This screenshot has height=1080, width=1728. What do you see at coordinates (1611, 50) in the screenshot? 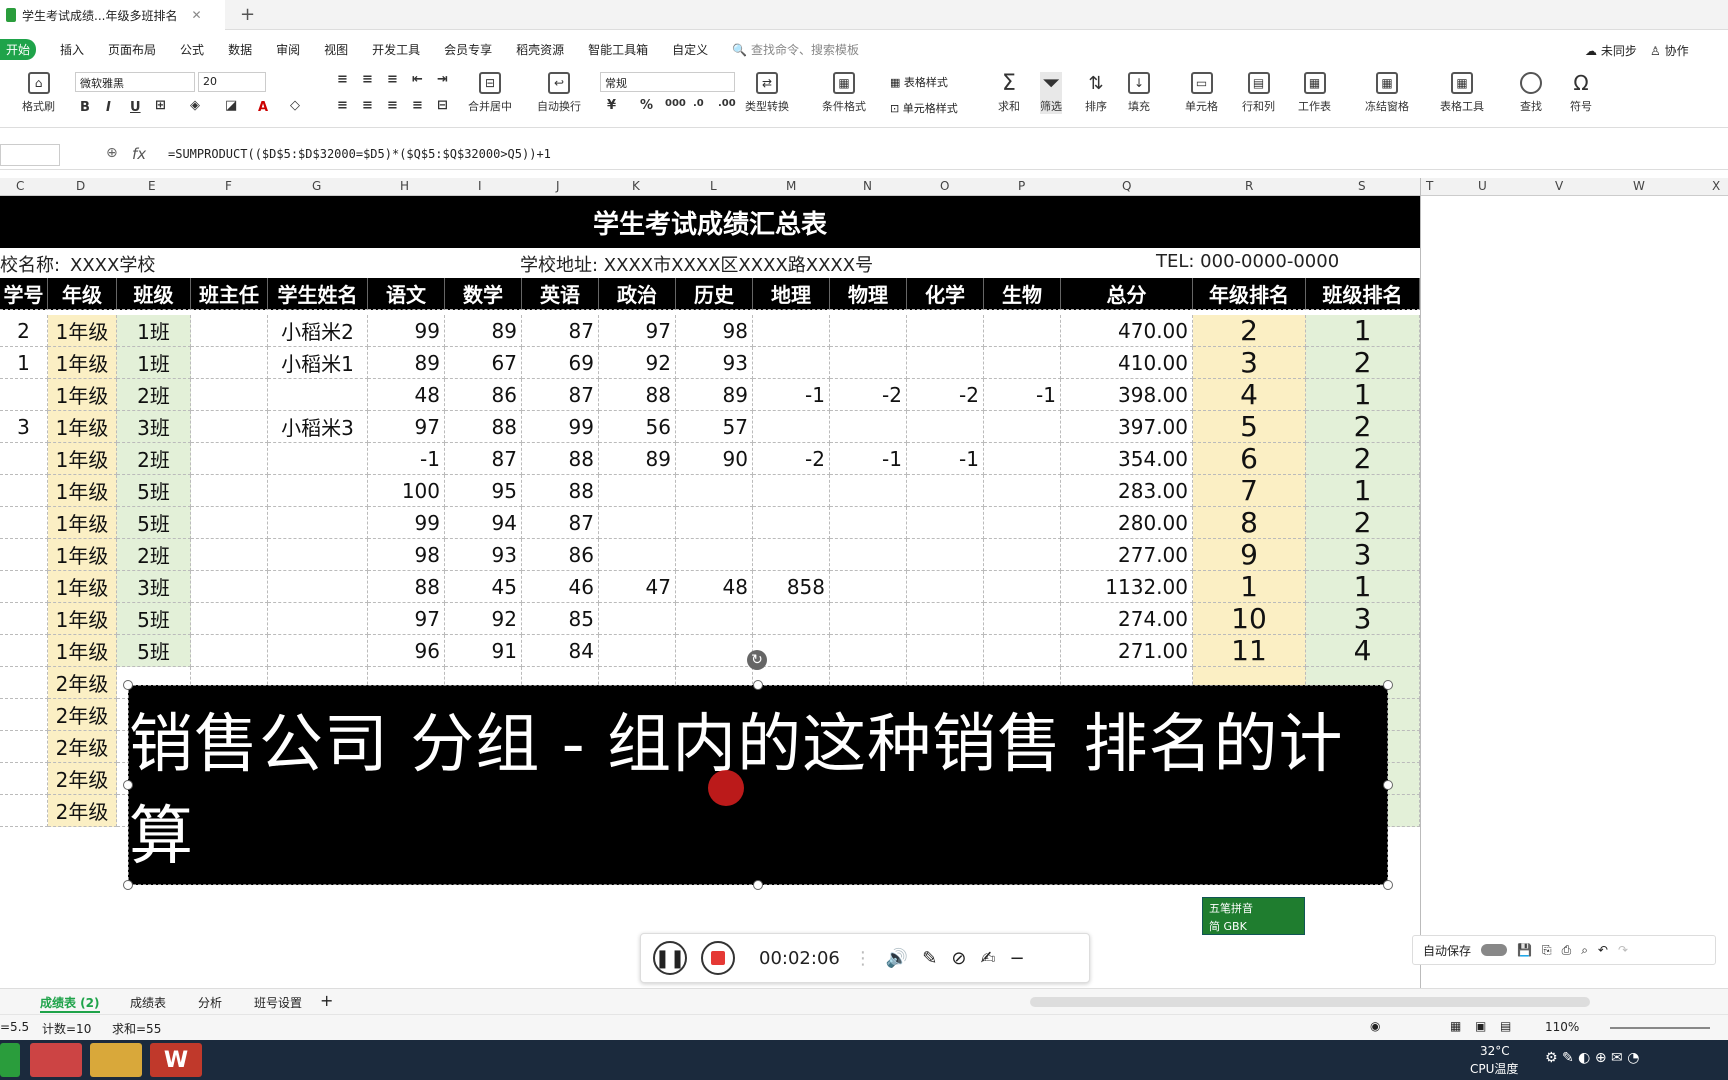
I see `sync-status: ☁ 未同步` at bounding box center [1611, 50].